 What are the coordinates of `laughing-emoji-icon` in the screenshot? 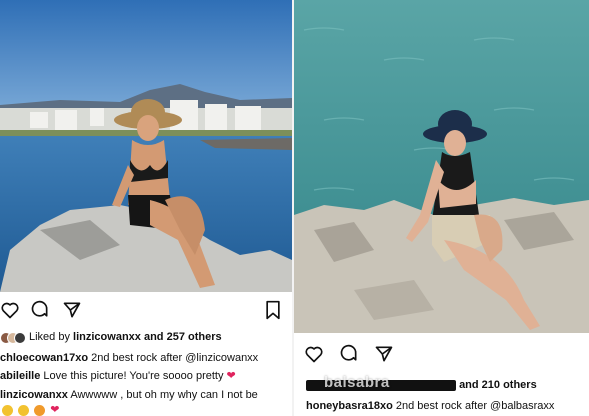 It's located at (7, 410).